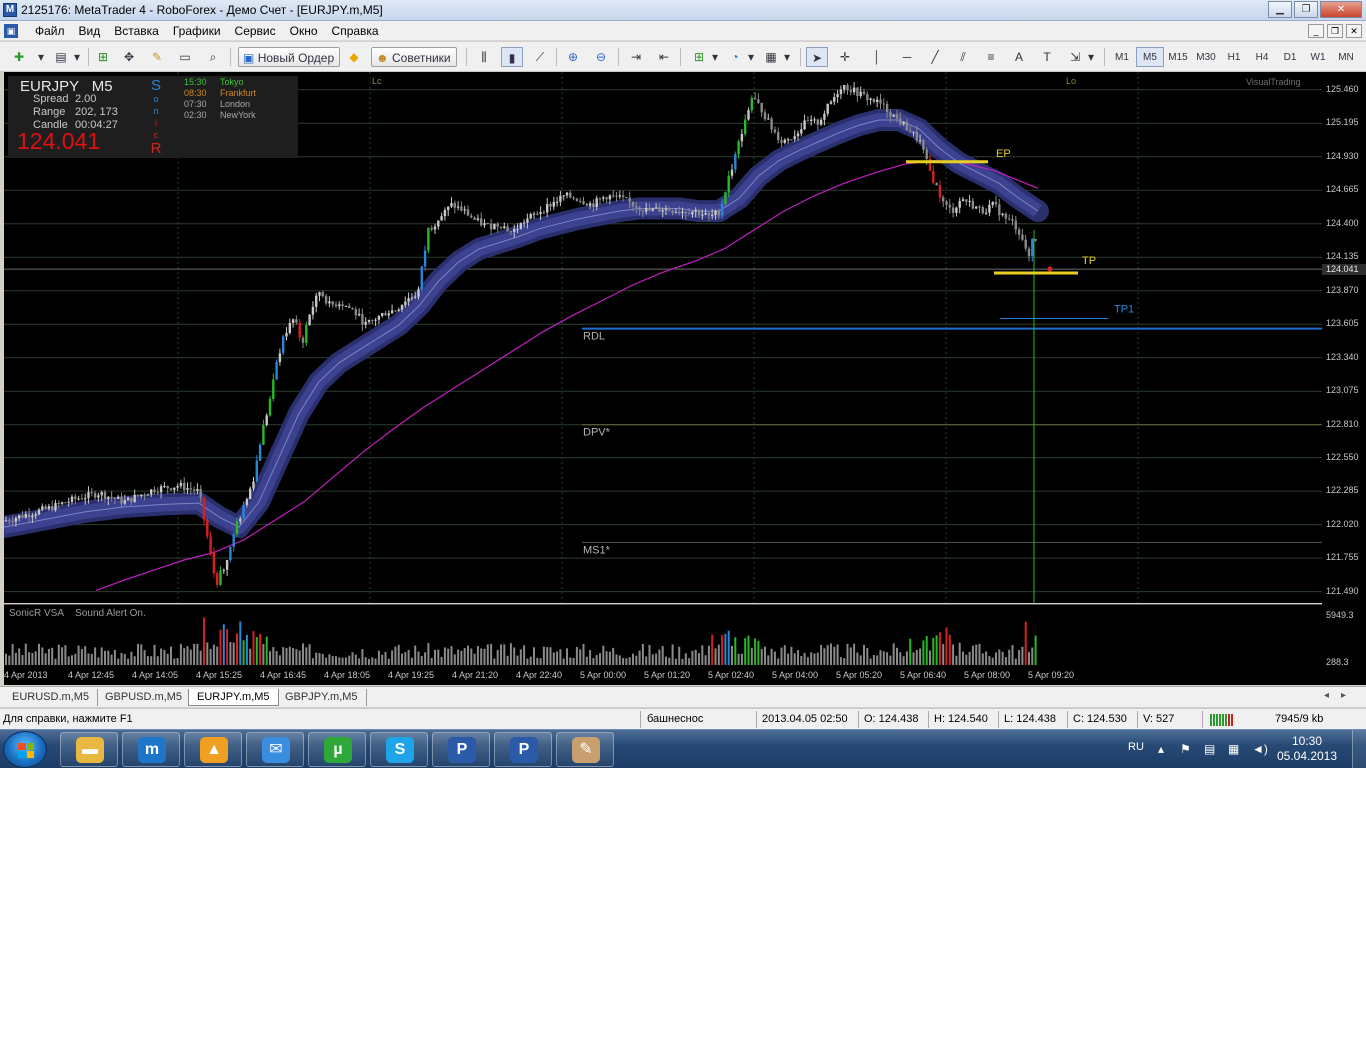 Image resolution: width=1366 pixels, height=1053 pixels. Describe the element at coordinates (1346, 57) in the screenshot. I see `timeframe-mn: MN` at that location.